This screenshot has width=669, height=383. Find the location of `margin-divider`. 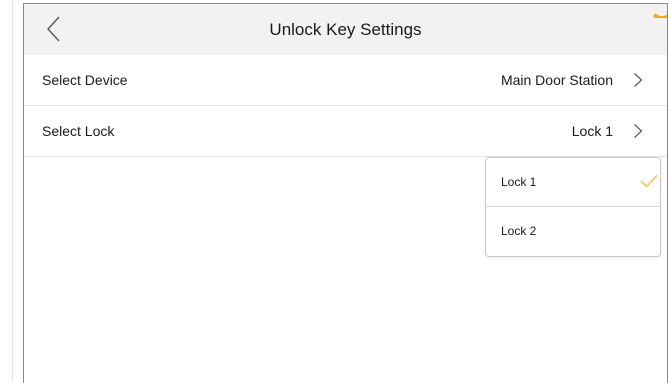

margin-divider is located at coordinates (12, 191).